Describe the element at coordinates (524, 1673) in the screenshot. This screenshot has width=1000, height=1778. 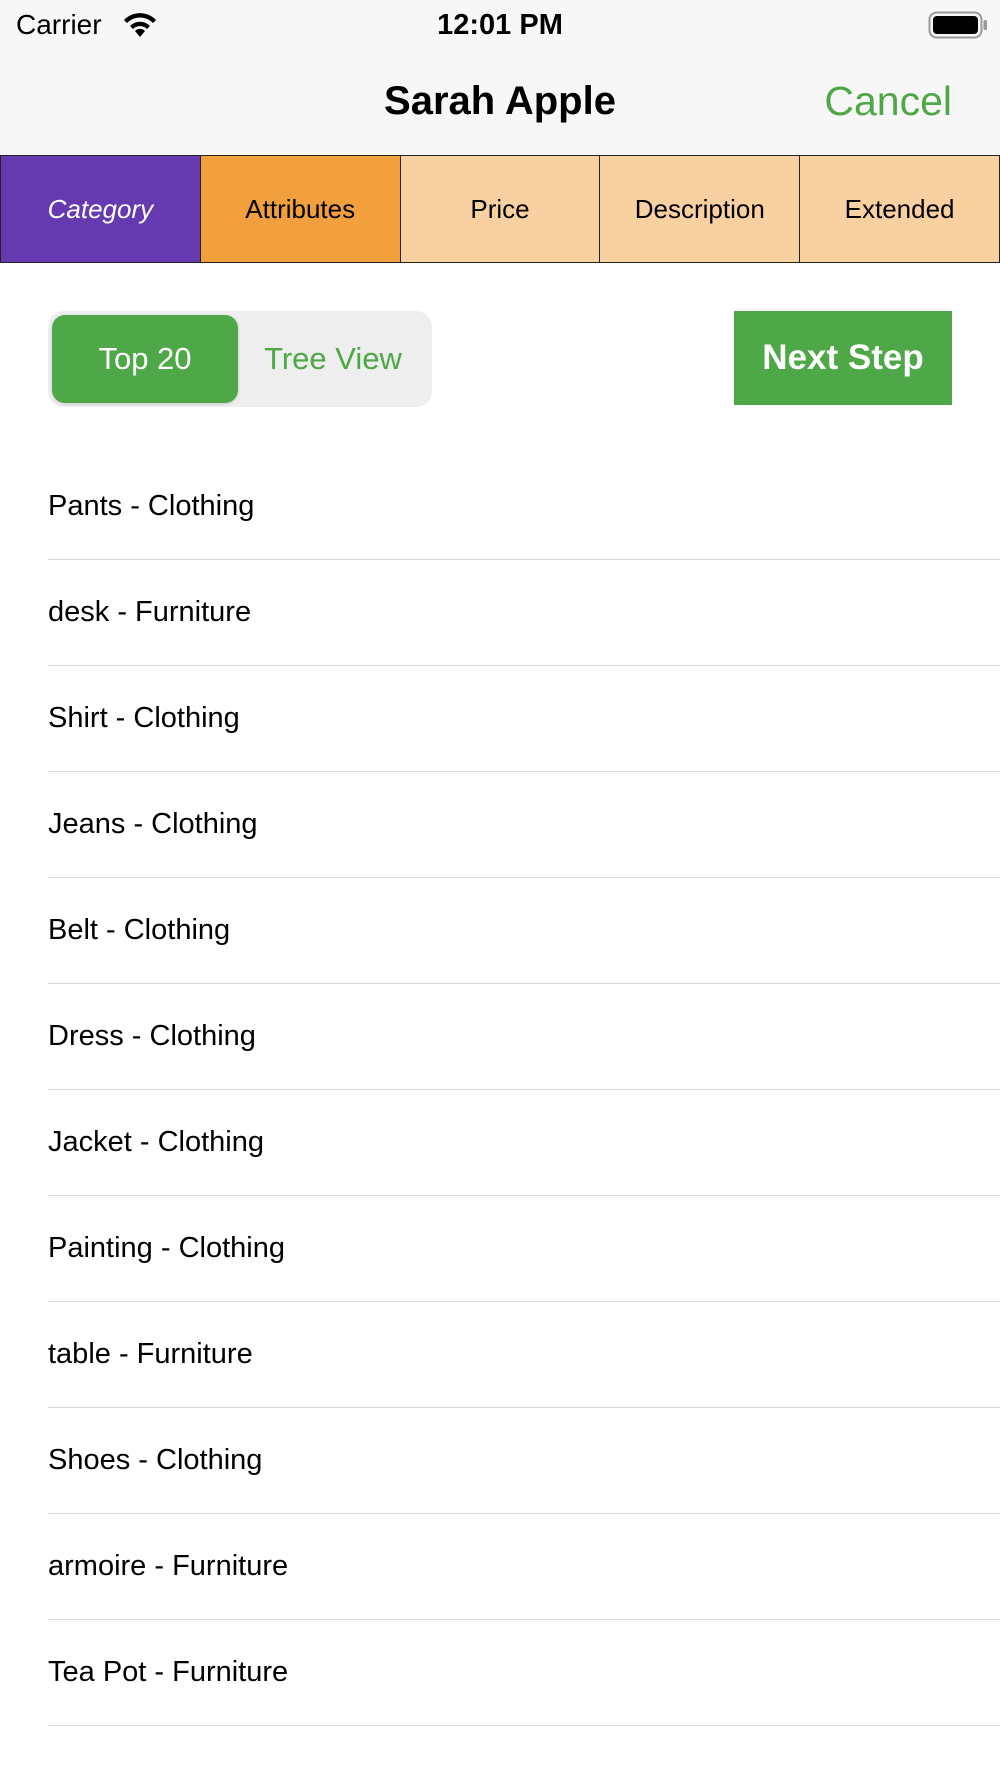
I see `list-item: Tea Pot - Furniture` at that location.